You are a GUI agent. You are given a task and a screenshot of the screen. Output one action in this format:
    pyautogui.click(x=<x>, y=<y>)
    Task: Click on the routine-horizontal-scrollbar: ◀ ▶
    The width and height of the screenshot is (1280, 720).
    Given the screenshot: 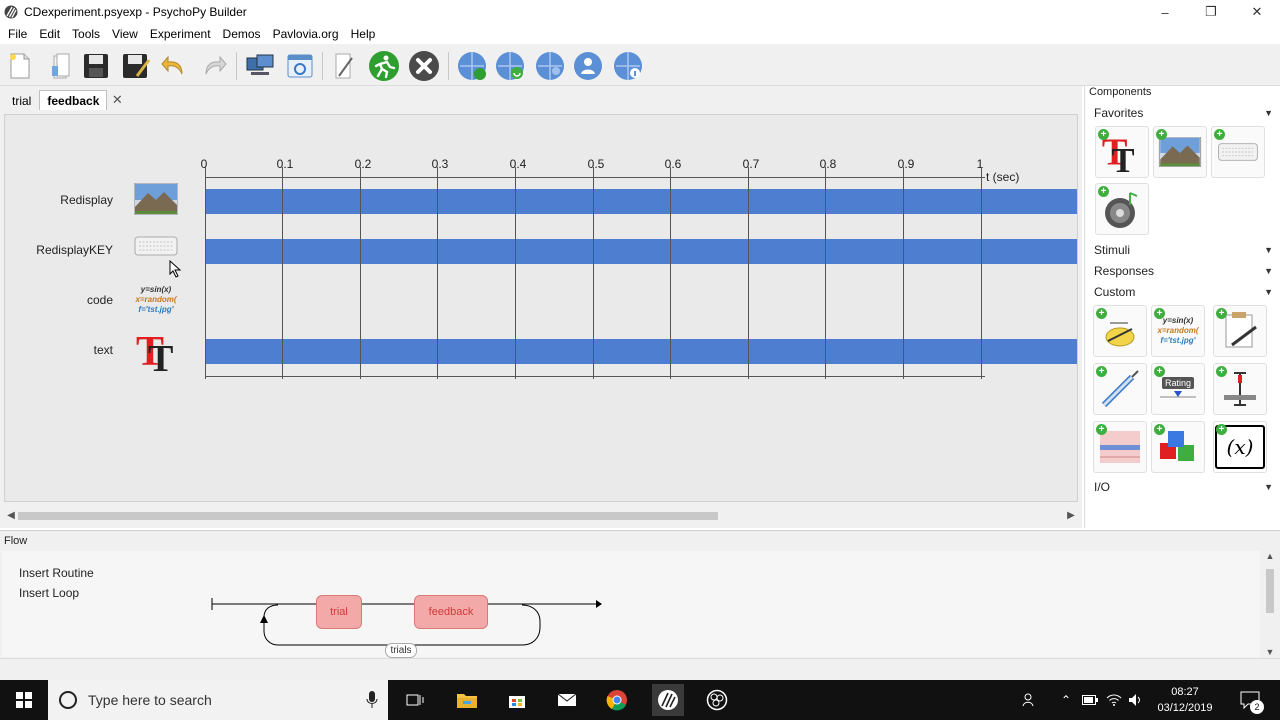 What is the action you would take?
    pyautogui.click(x=541, y=516)
    